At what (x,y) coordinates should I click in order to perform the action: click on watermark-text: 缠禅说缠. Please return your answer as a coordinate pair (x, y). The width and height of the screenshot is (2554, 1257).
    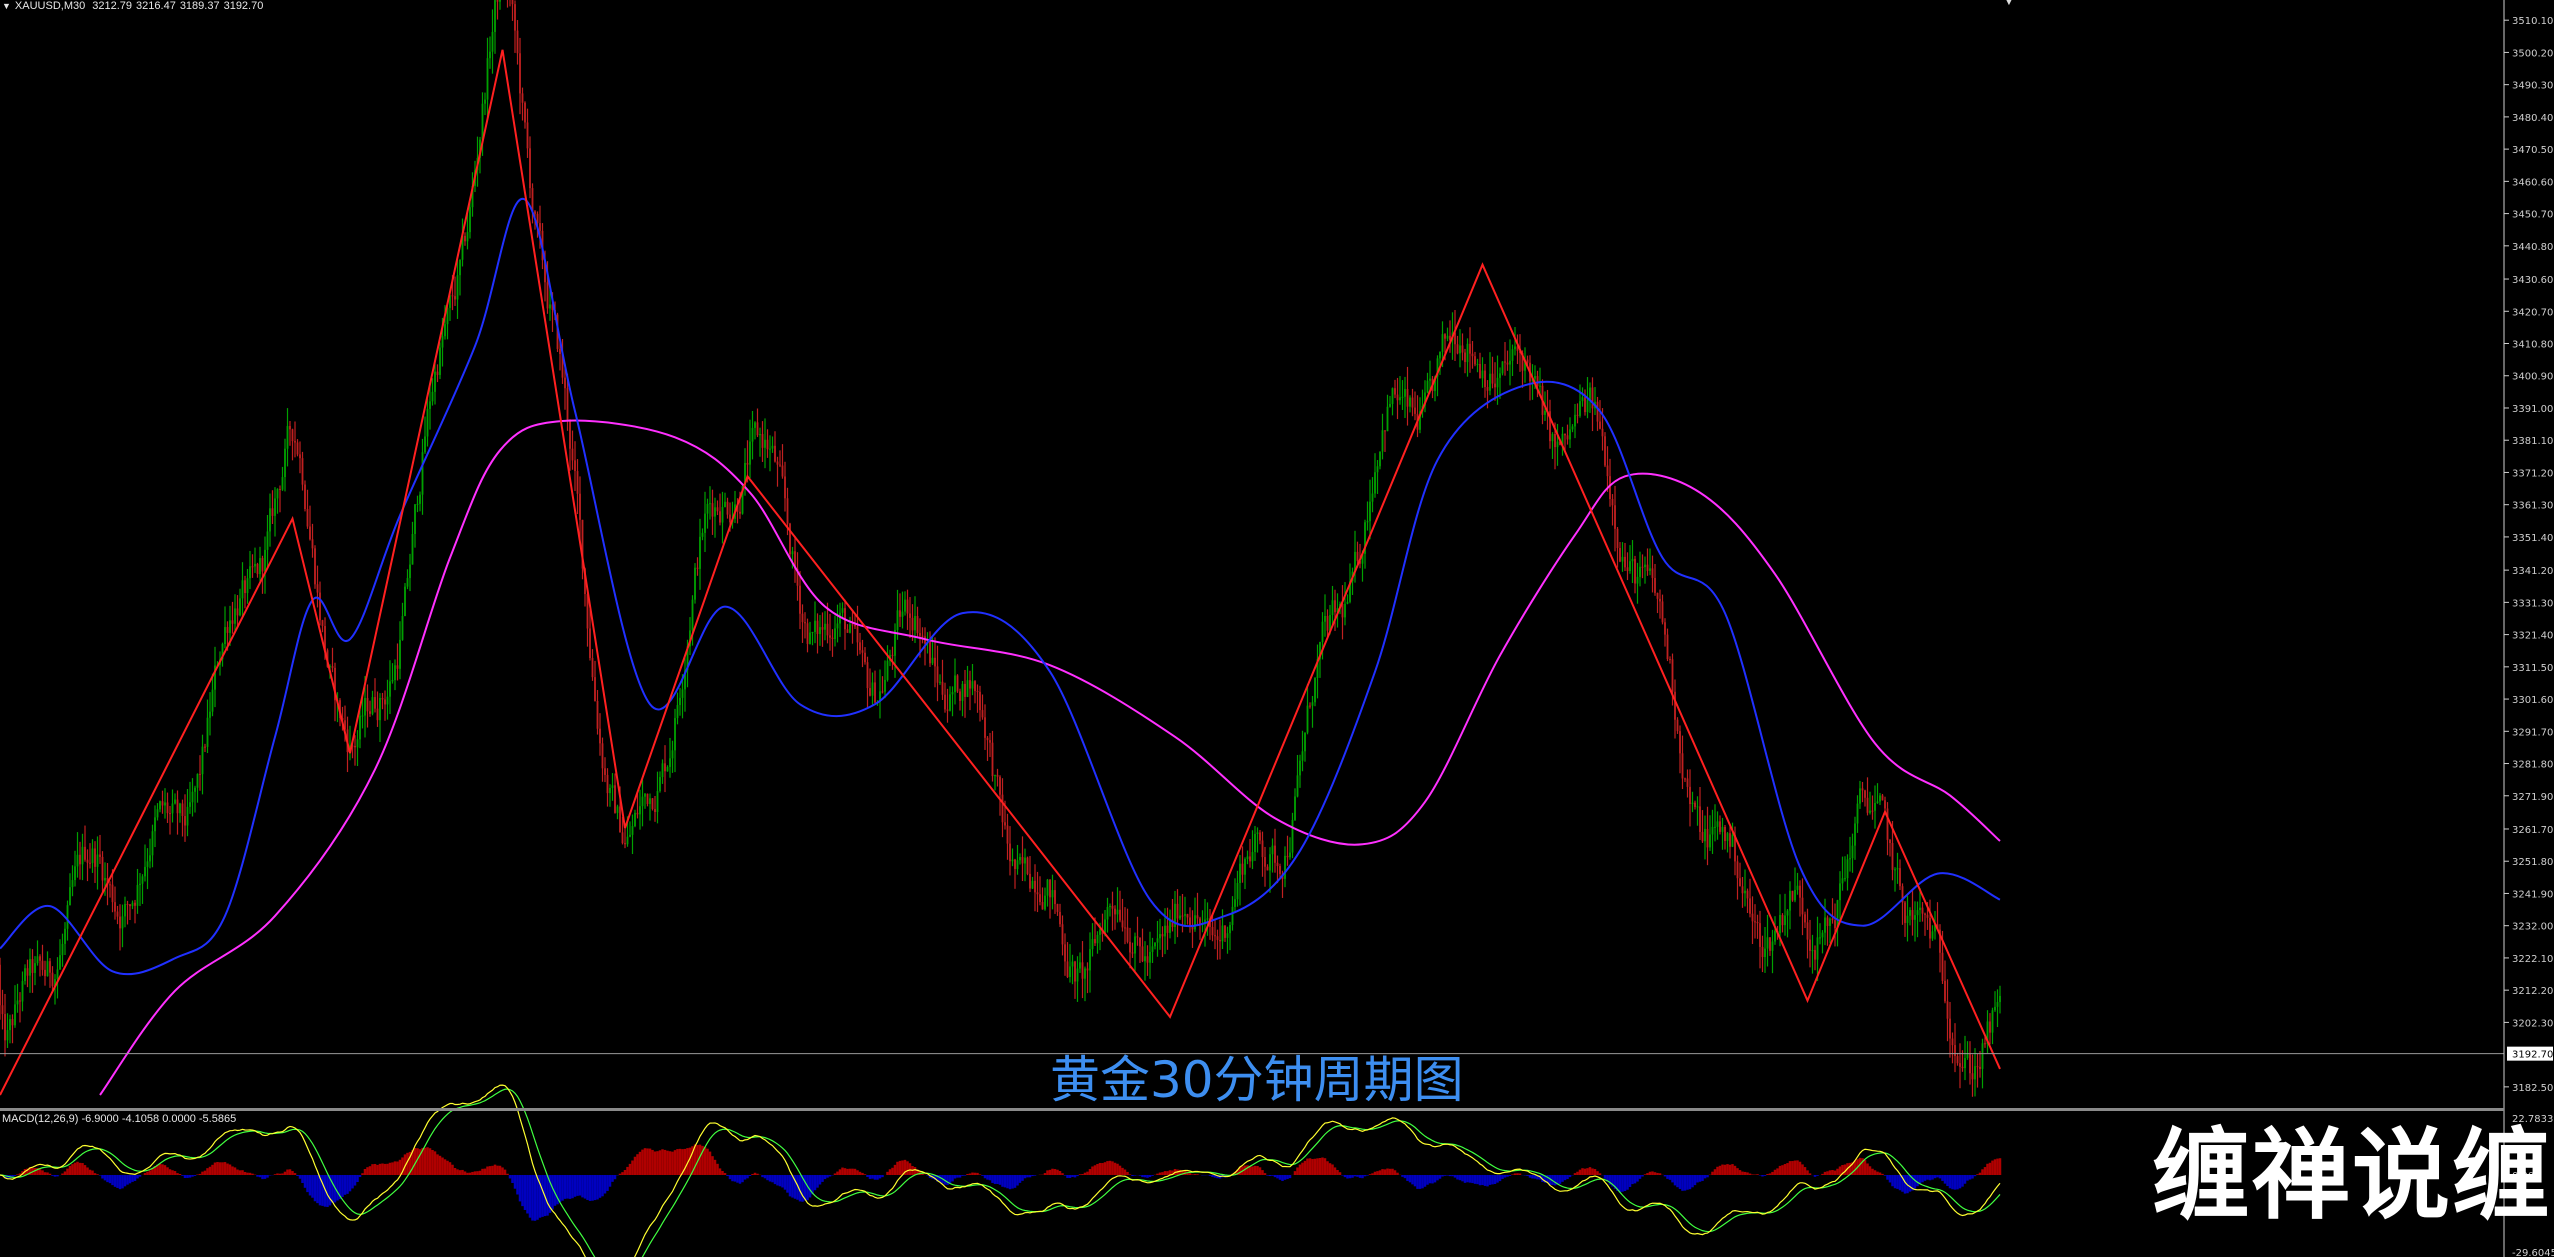
    Looking at the image, I should click on (2352, 1176).